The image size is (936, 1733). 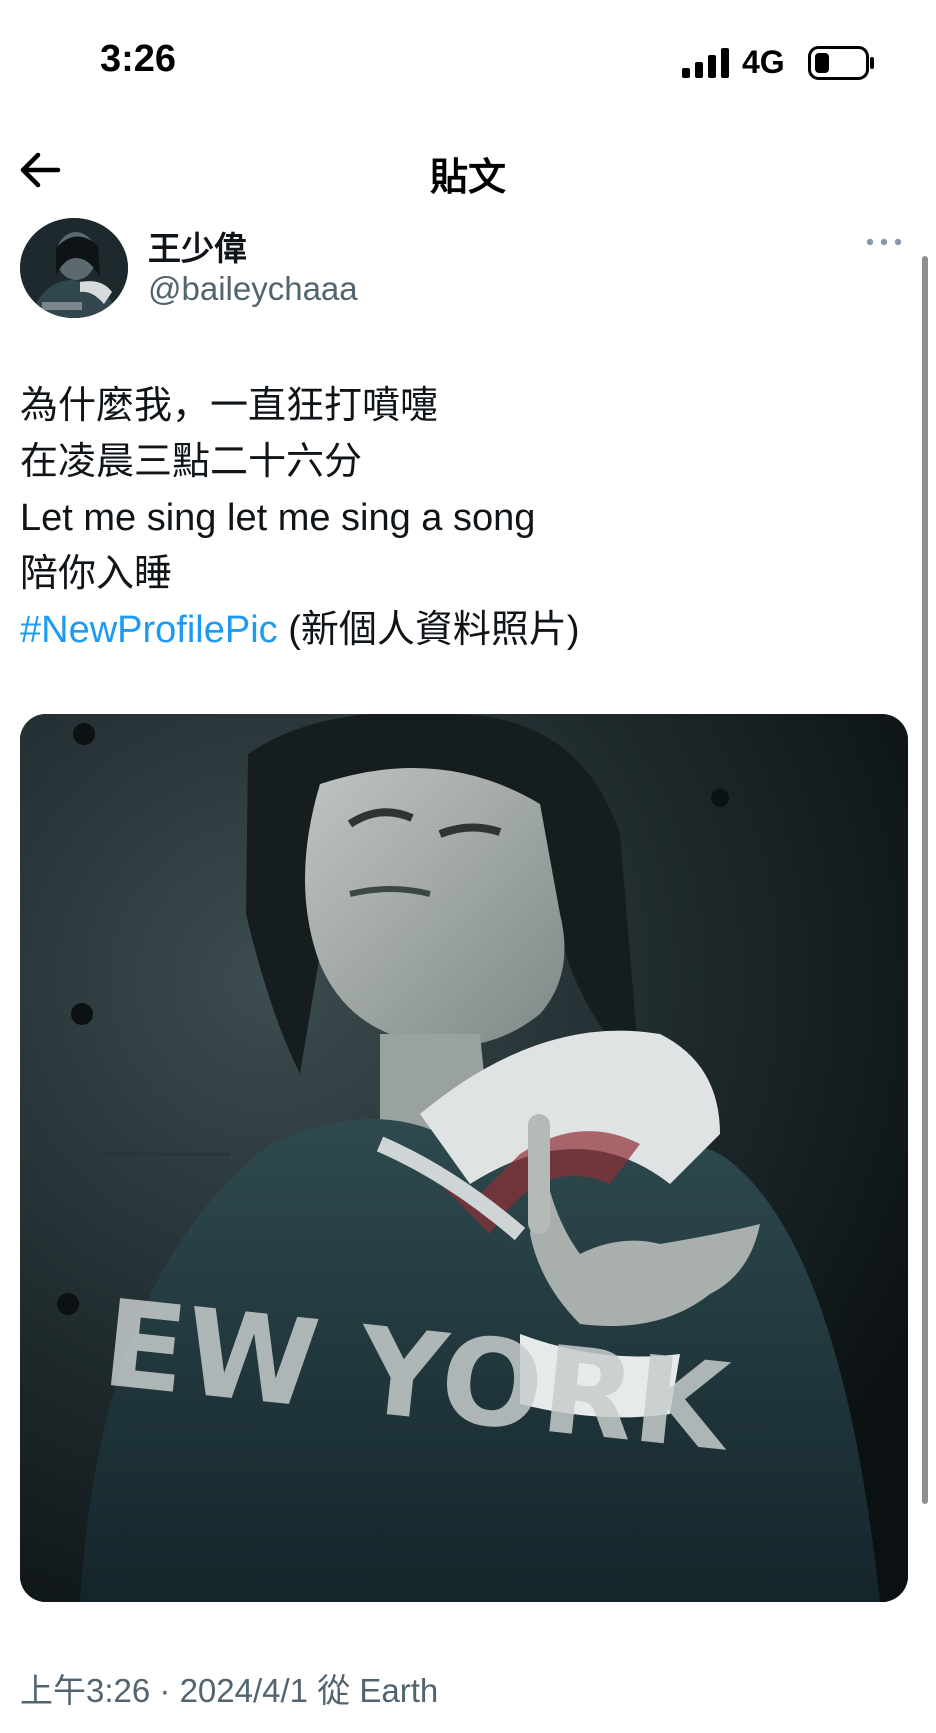 I want to click on tweet-line: 陪你入睡, so click(x=96, y=574).